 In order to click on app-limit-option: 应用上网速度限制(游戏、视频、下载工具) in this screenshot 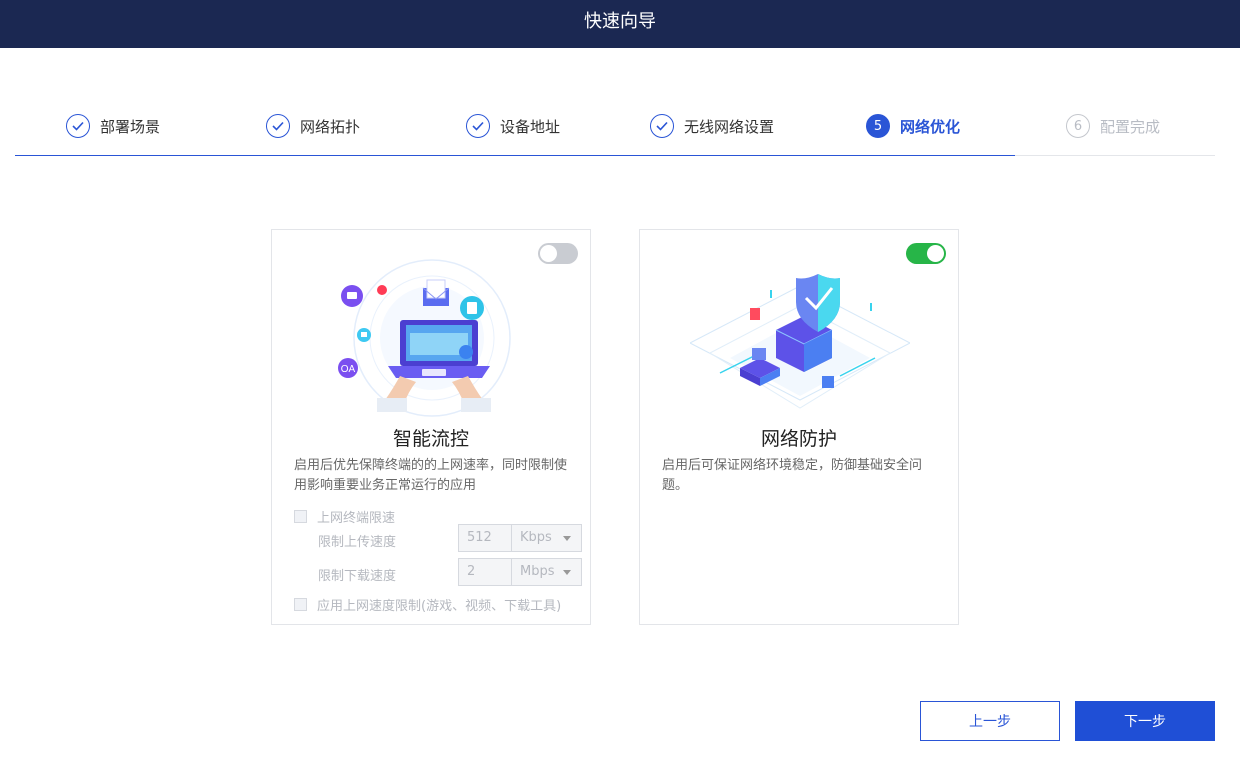, I will do `click(427, 604)`.